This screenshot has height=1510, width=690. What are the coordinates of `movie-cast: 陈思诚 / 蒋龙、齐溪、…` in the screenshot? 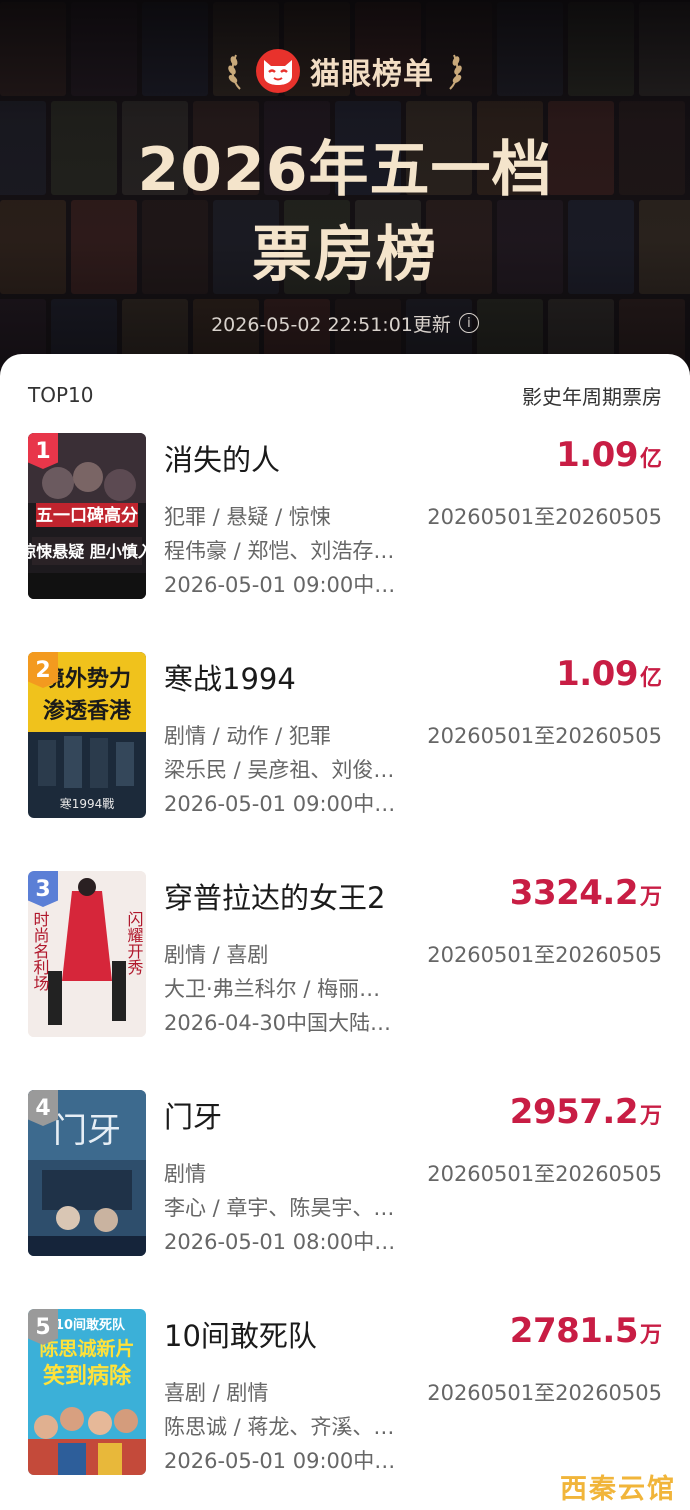 It's located at (279, 1427).